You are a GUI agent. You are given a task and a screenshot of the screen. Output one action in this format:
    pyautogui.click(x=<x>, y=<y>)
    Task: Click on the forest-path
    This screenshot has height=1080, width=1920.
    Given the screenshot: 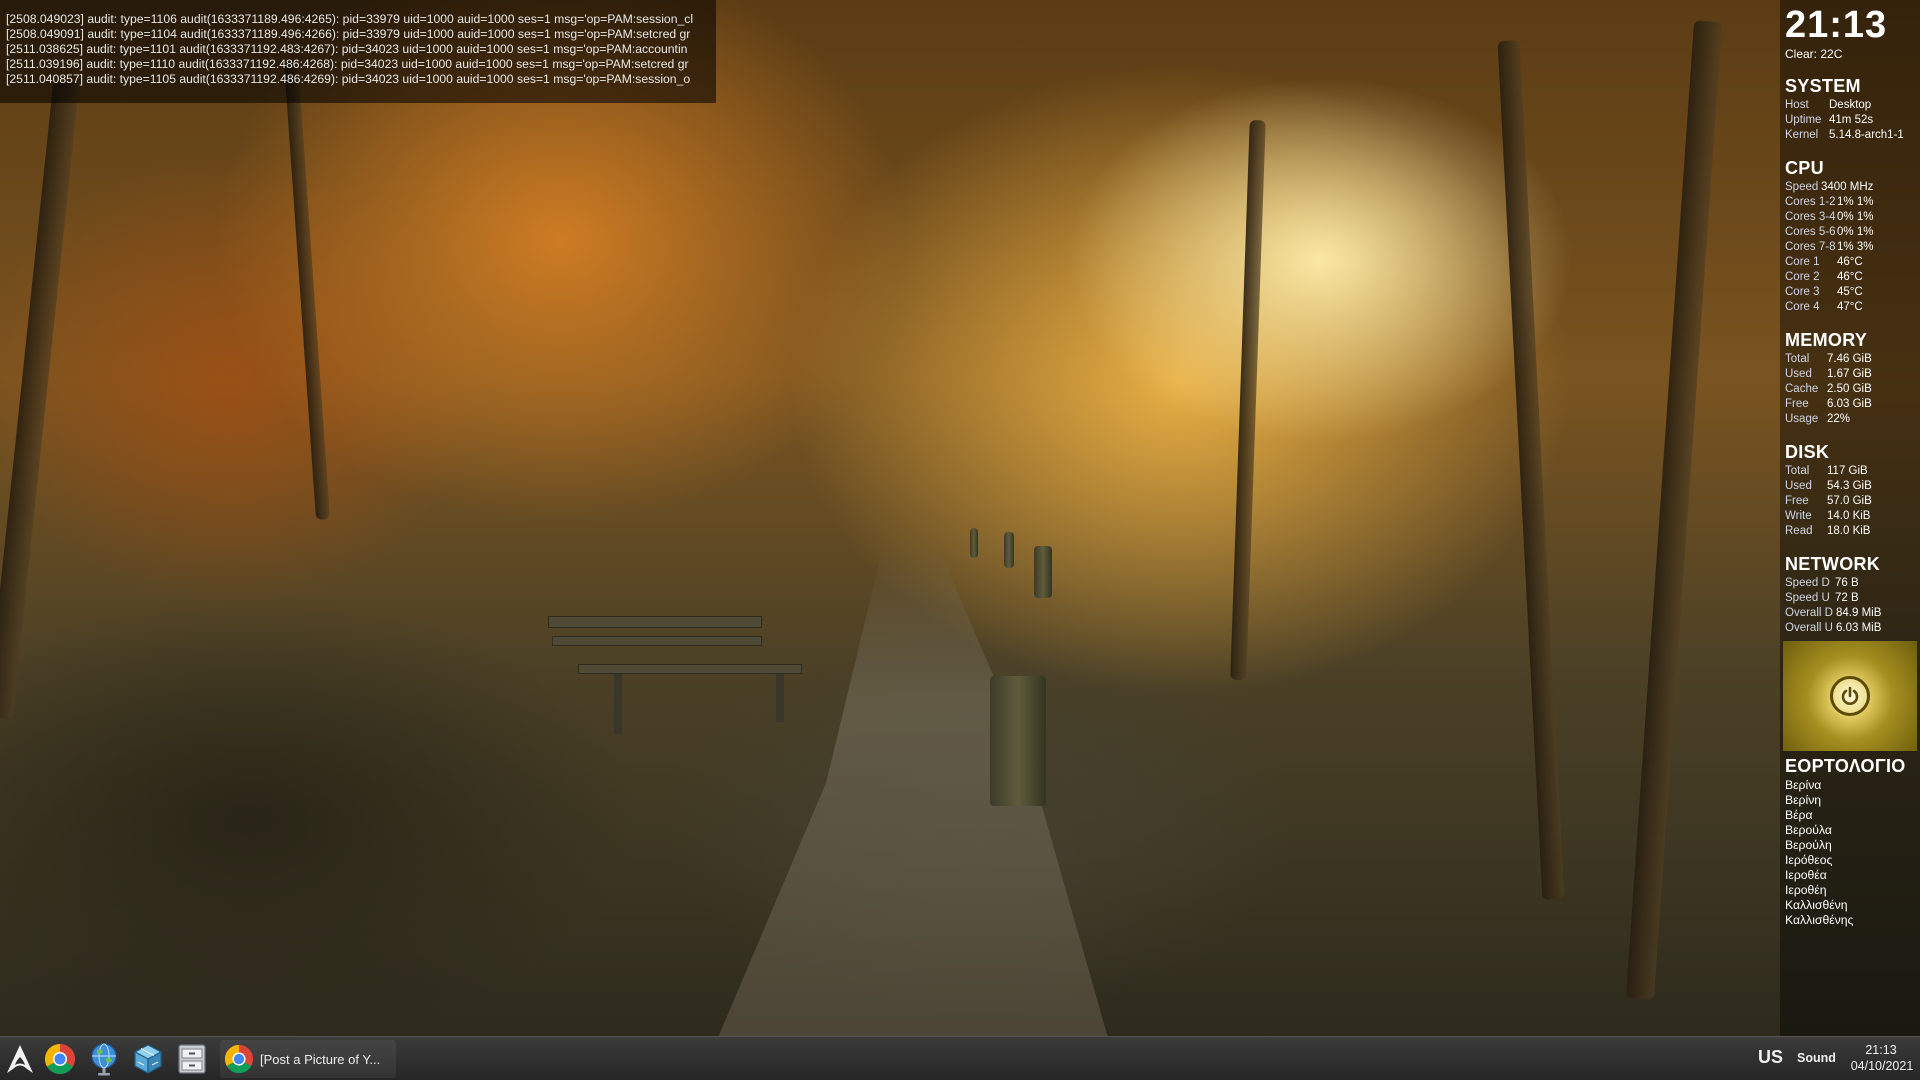 What is the action you would take?
    pyautogui.click(x=910, y=810)
    